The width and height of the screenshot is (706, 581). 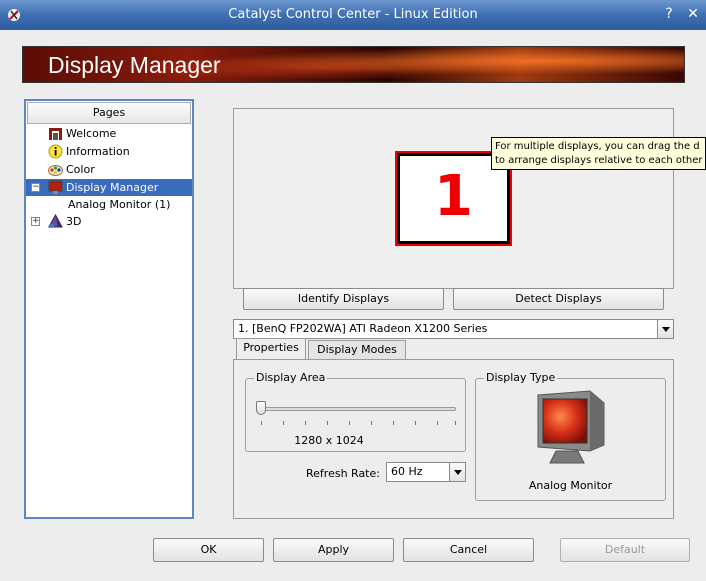 I want to click on help-button: ?, so click(x=669, y=14).